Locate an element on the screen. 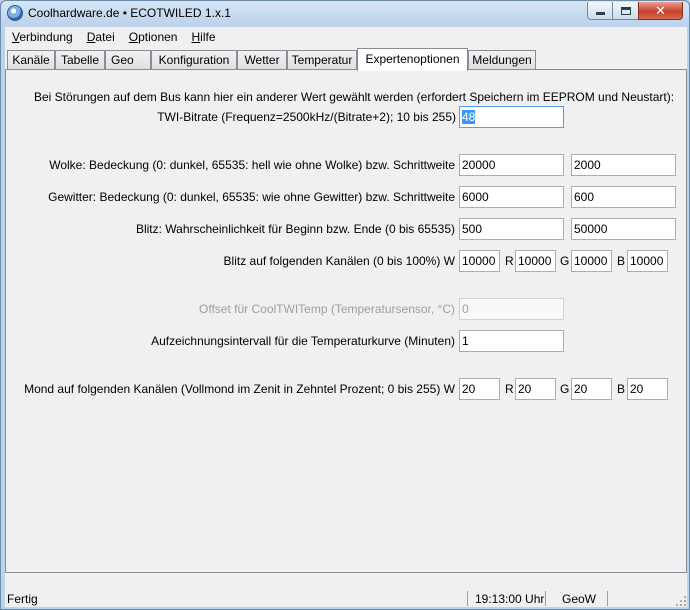  mond-r-input: 20 is located at coordinates (535, 389).